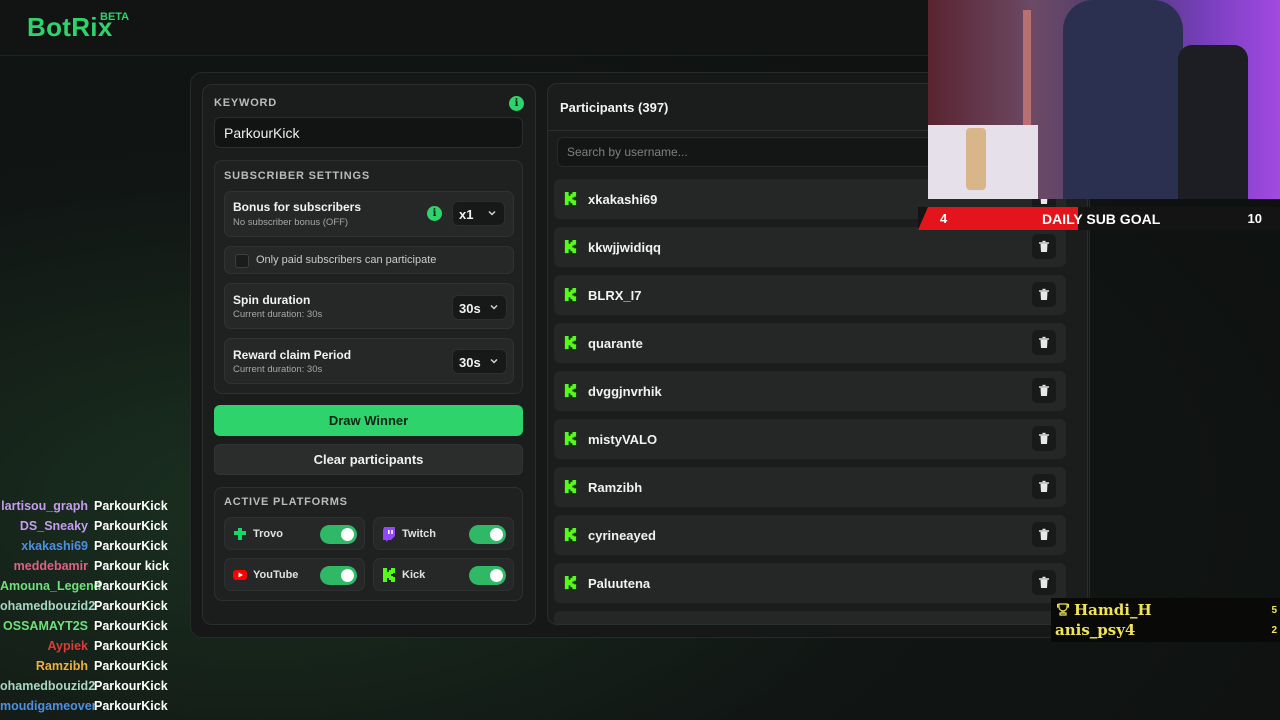 Image resolution: width=1280 pixels, height=720 pixels. What do you see at coordinates (338, 534) in the screenshot?
I see `trovo-toggle` at bounding box center [338, 534].